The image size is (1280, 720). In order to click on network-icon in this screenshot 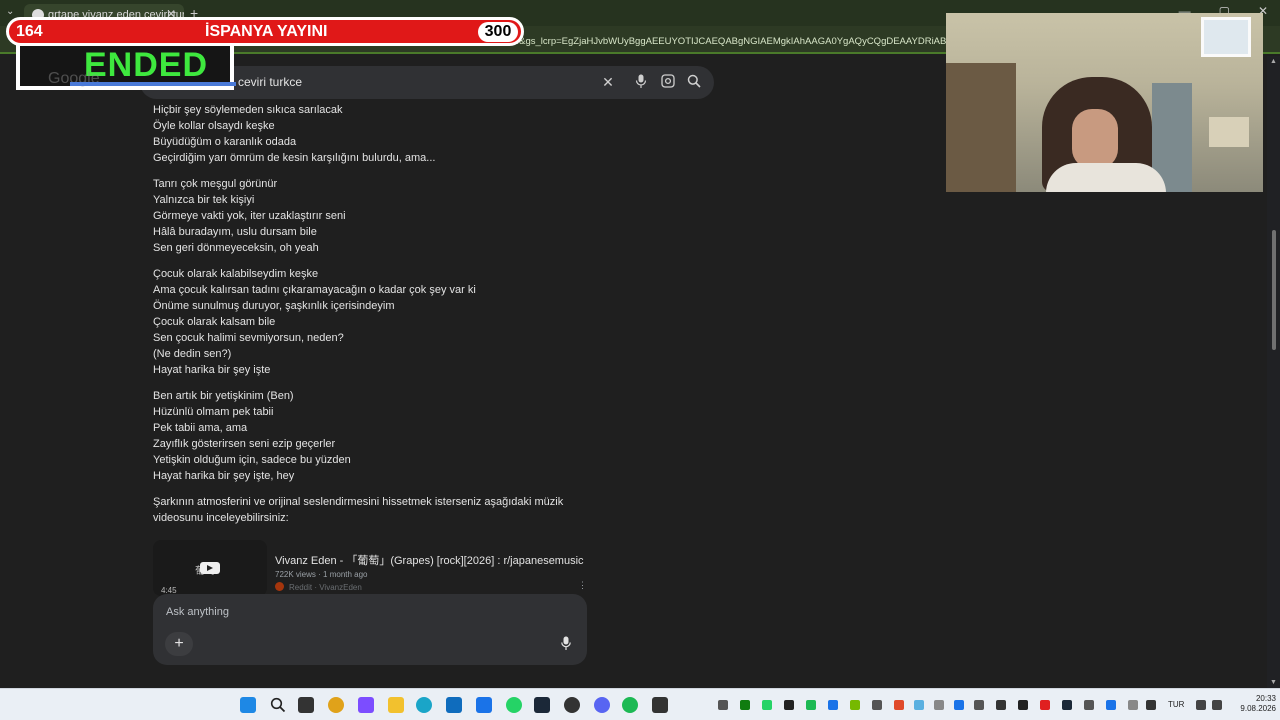, I will do `click(1201, 705)`.